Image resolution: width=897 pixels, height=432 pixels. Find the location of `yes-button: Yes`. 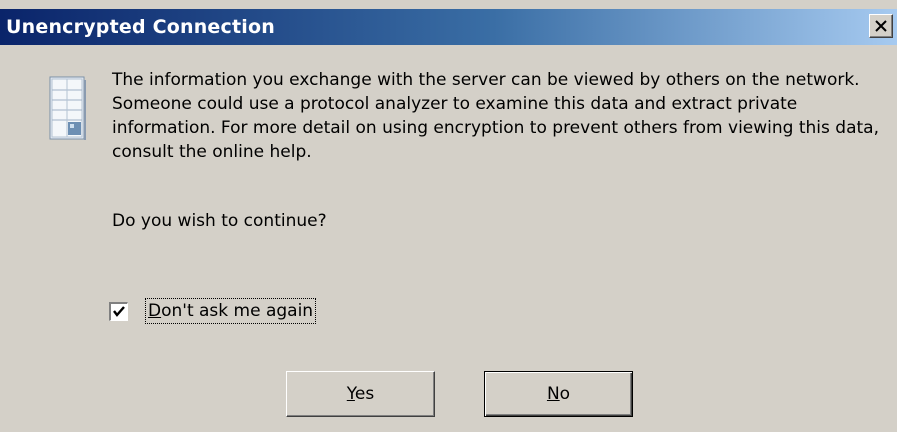

yes-button: Yes is located at coordinates (360, 394).